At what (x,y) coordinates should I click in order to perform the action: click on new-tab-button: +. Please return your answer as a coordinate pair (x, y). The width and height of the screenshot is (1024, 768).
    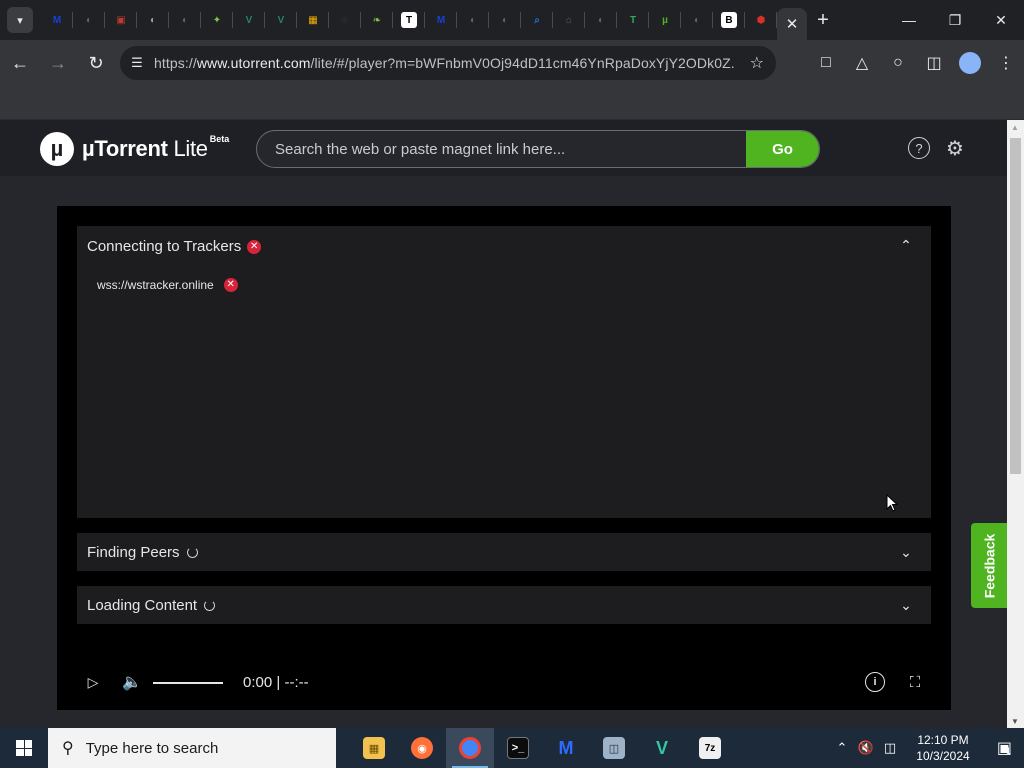
    Looking at the image, I should click on (823, 20).